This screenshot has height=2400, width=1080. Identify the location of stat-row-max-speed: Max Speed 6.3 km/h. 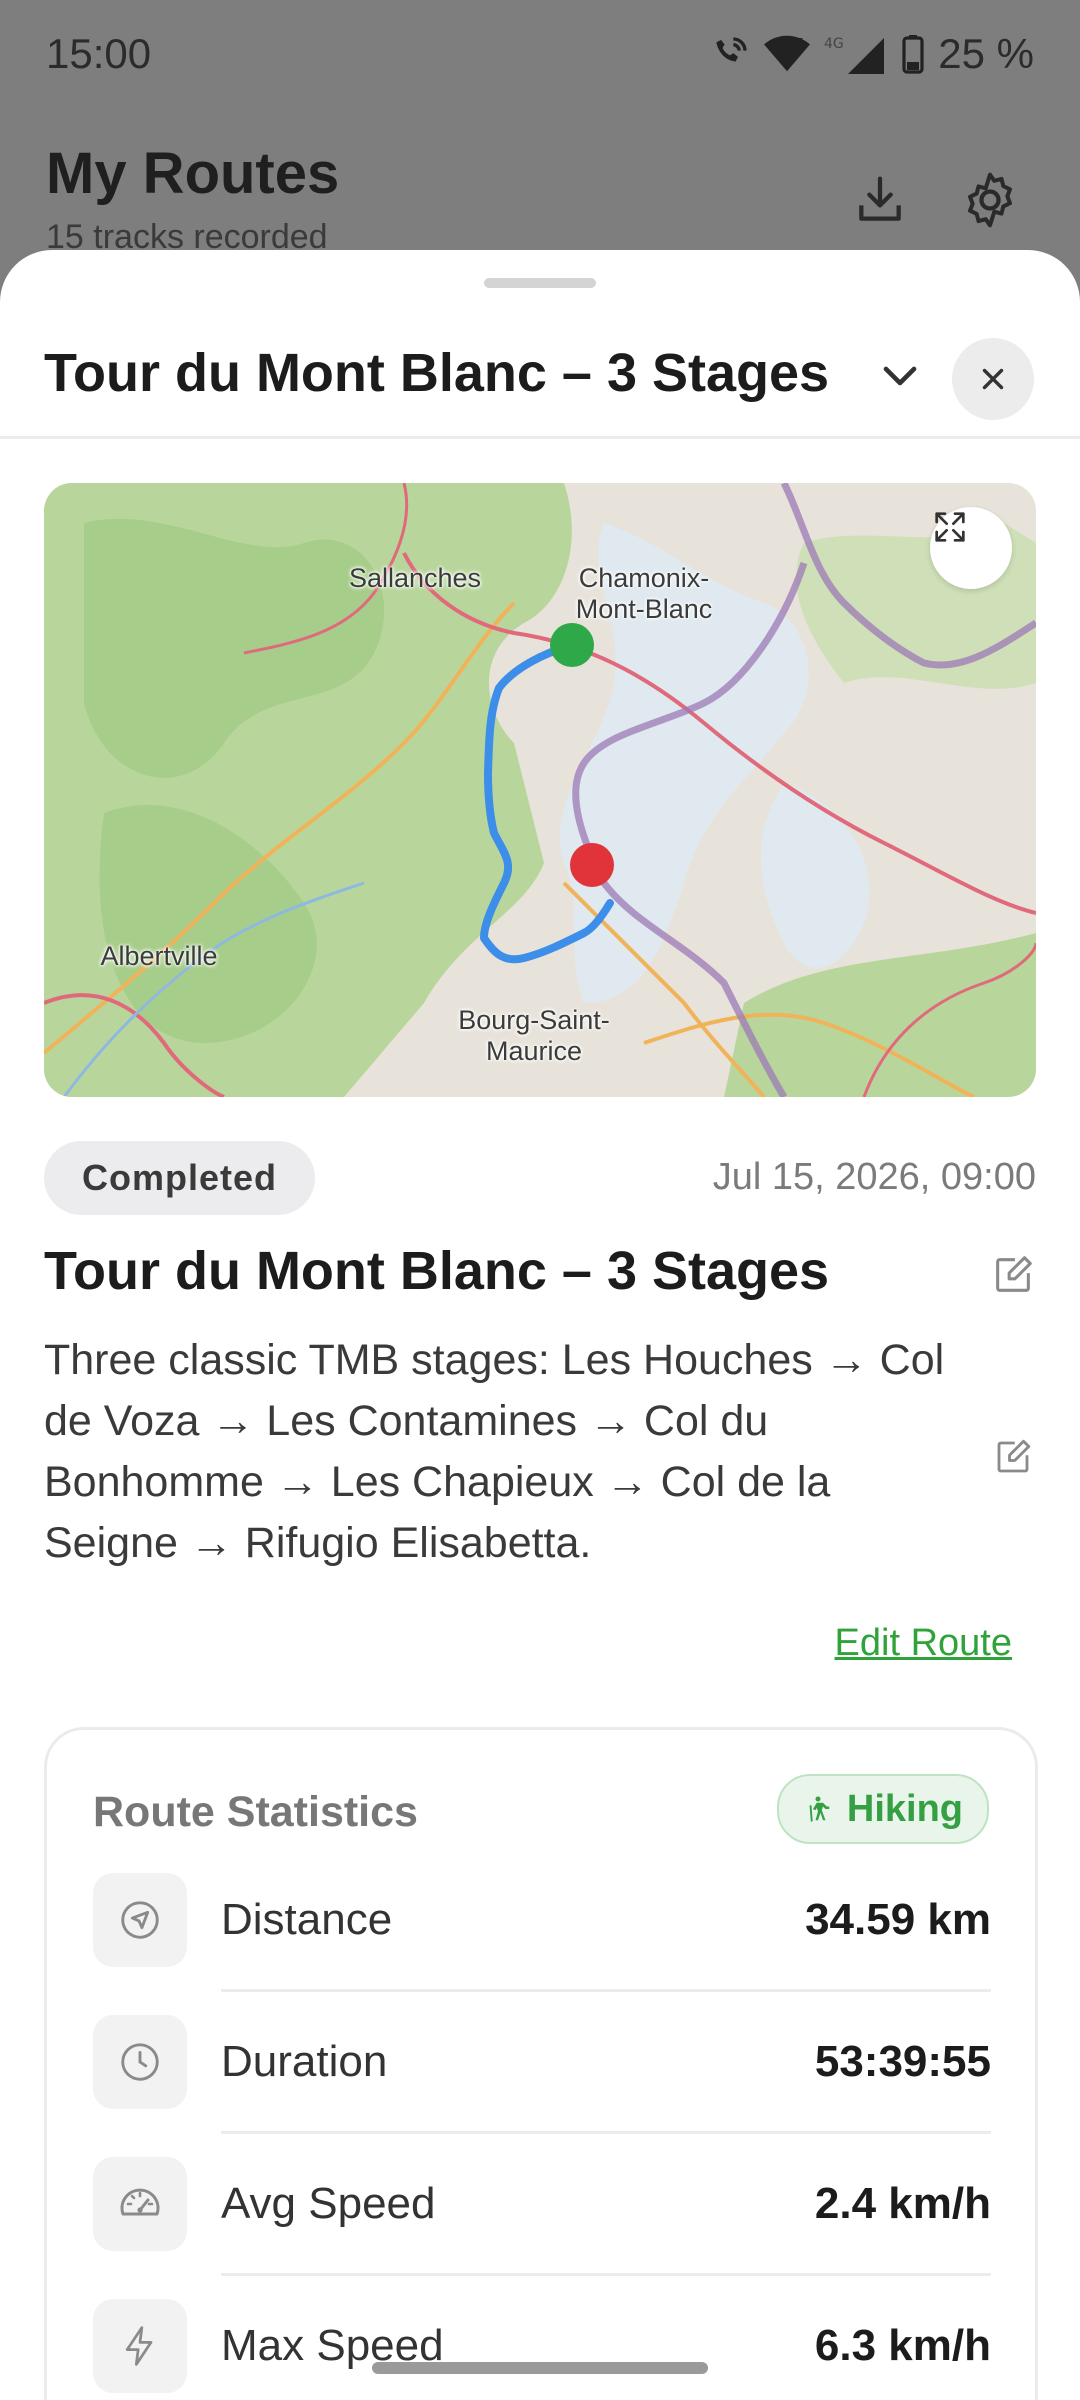
(542, 2349).